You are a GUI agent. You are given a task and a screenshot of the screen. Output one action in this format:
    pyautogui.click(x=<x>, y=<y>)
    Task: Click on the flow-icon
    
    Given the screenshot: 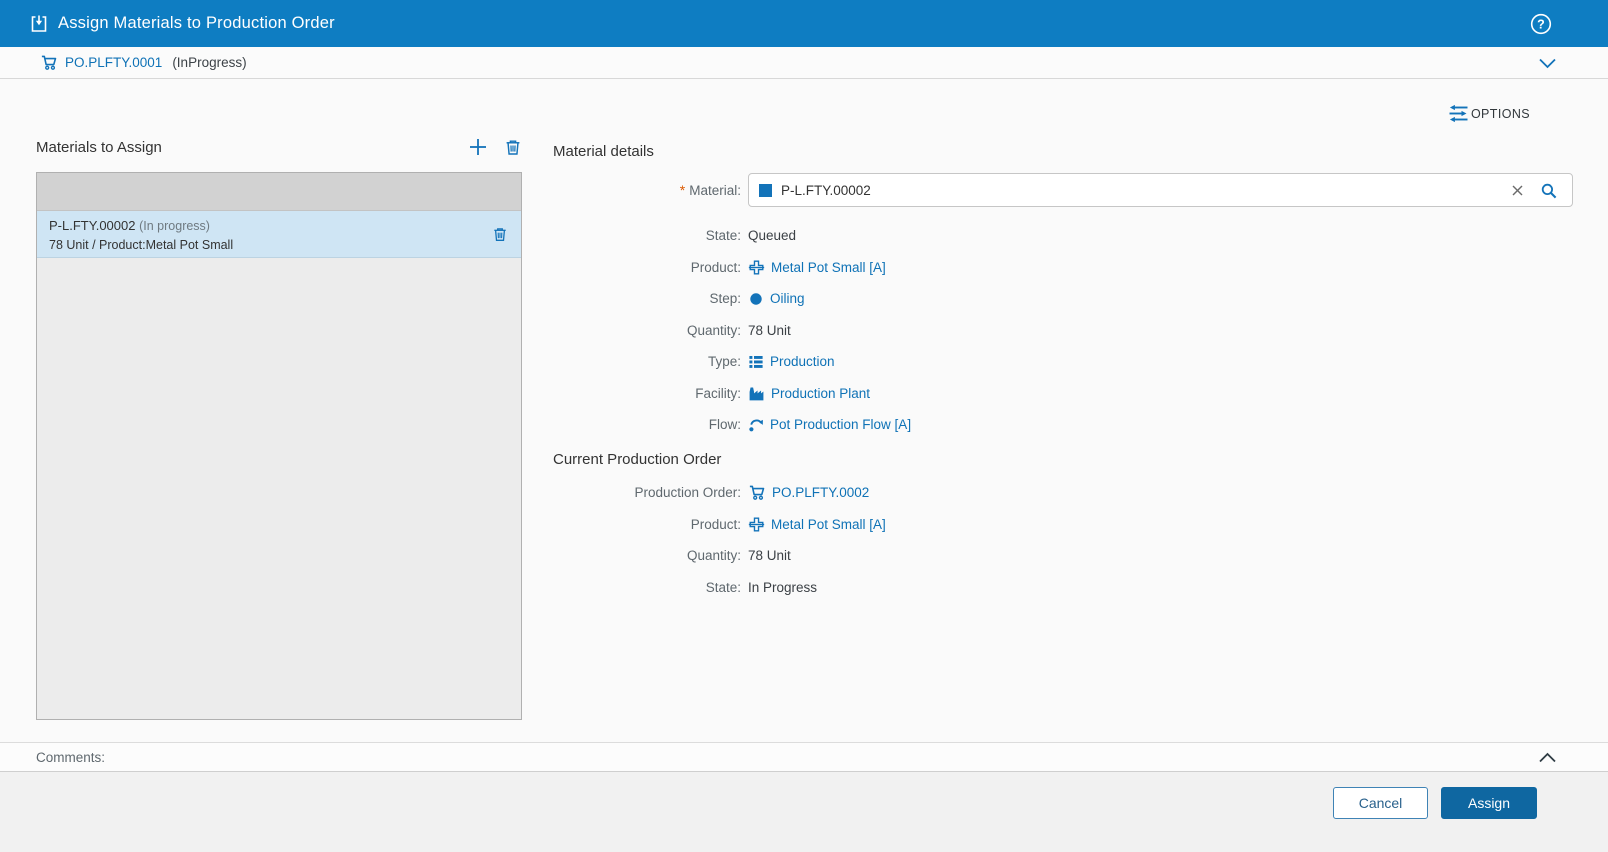 What is the action you would take?
    pyautogui.click(x=756, y=425)
    